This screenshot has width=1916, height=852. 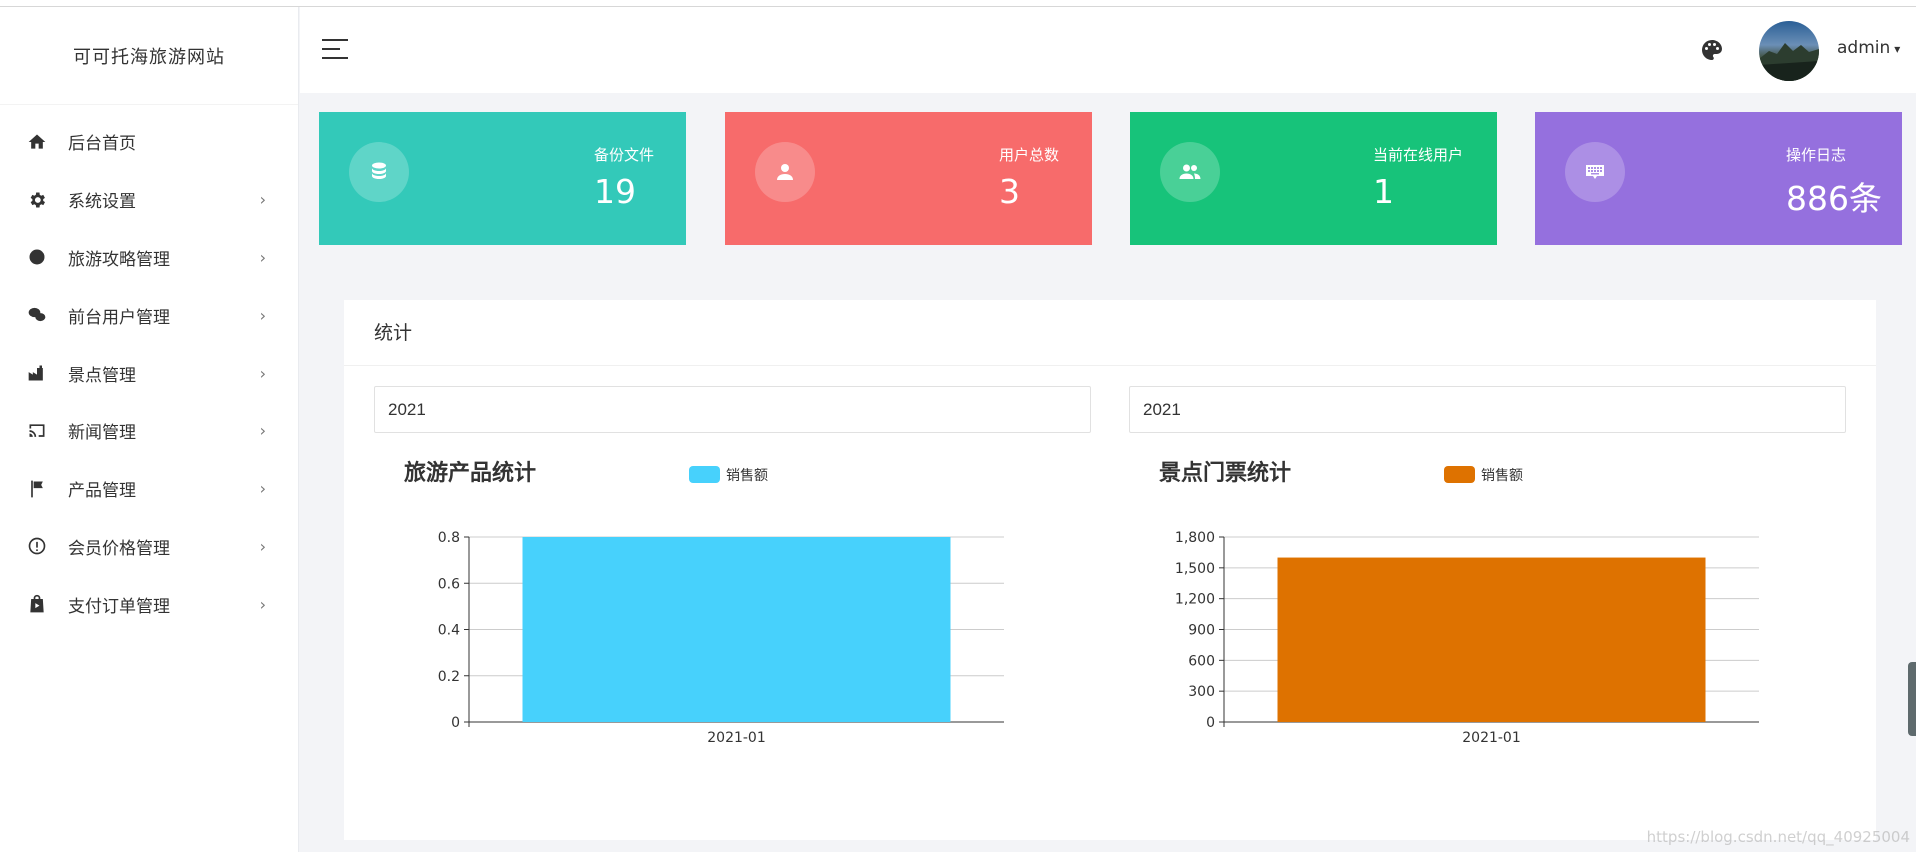 What do you see at coordinates (102, 144) in the screenshot?
I see `sidebar-item-label: 后台首页` at bounding box center [102, 144].